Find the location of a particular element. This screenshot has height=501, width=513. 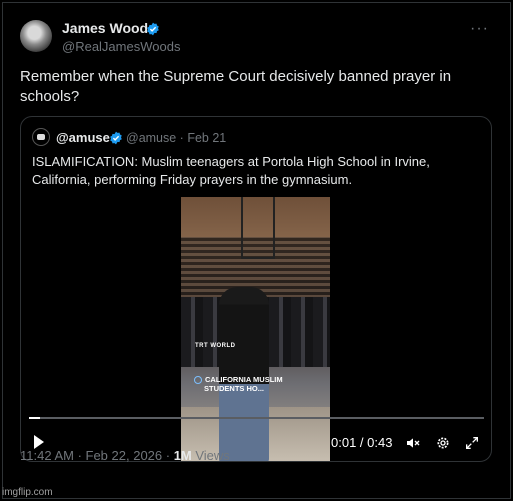

views-label: Views is located at coordinates (210, 455).